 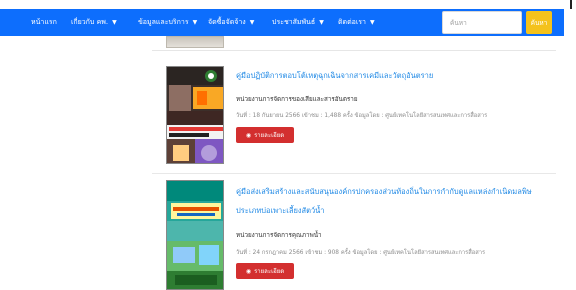 I want to click on nav-pr-label: ประชาสัมพันธ์, so click(x=294, y=22).